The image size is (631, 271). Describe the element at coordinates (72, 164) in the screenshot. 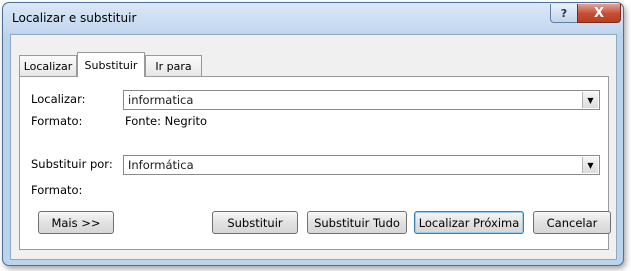

I see `replace-label: Substituir por:` at that location.